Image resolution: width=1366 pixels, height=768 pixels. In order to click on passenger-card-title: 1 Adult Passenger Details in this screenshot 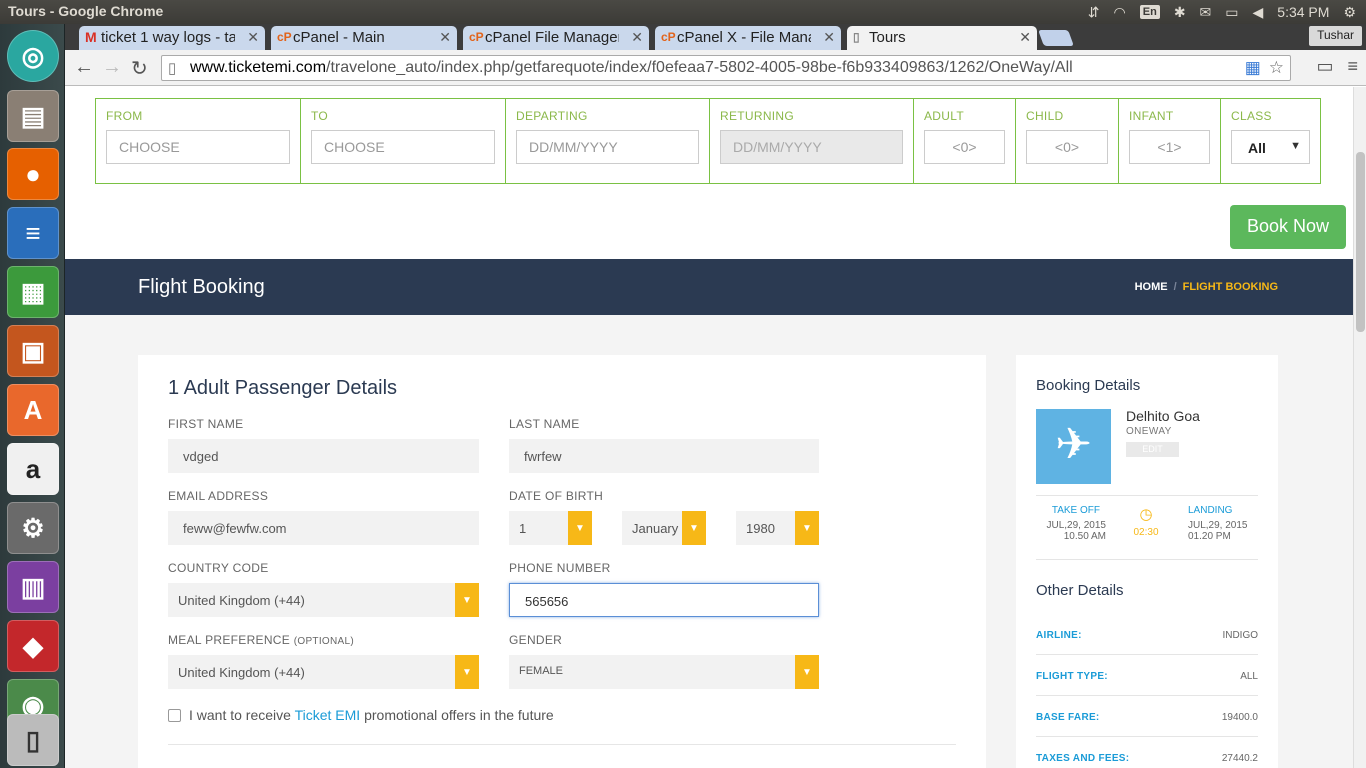, I will do `click(283, 388)`.